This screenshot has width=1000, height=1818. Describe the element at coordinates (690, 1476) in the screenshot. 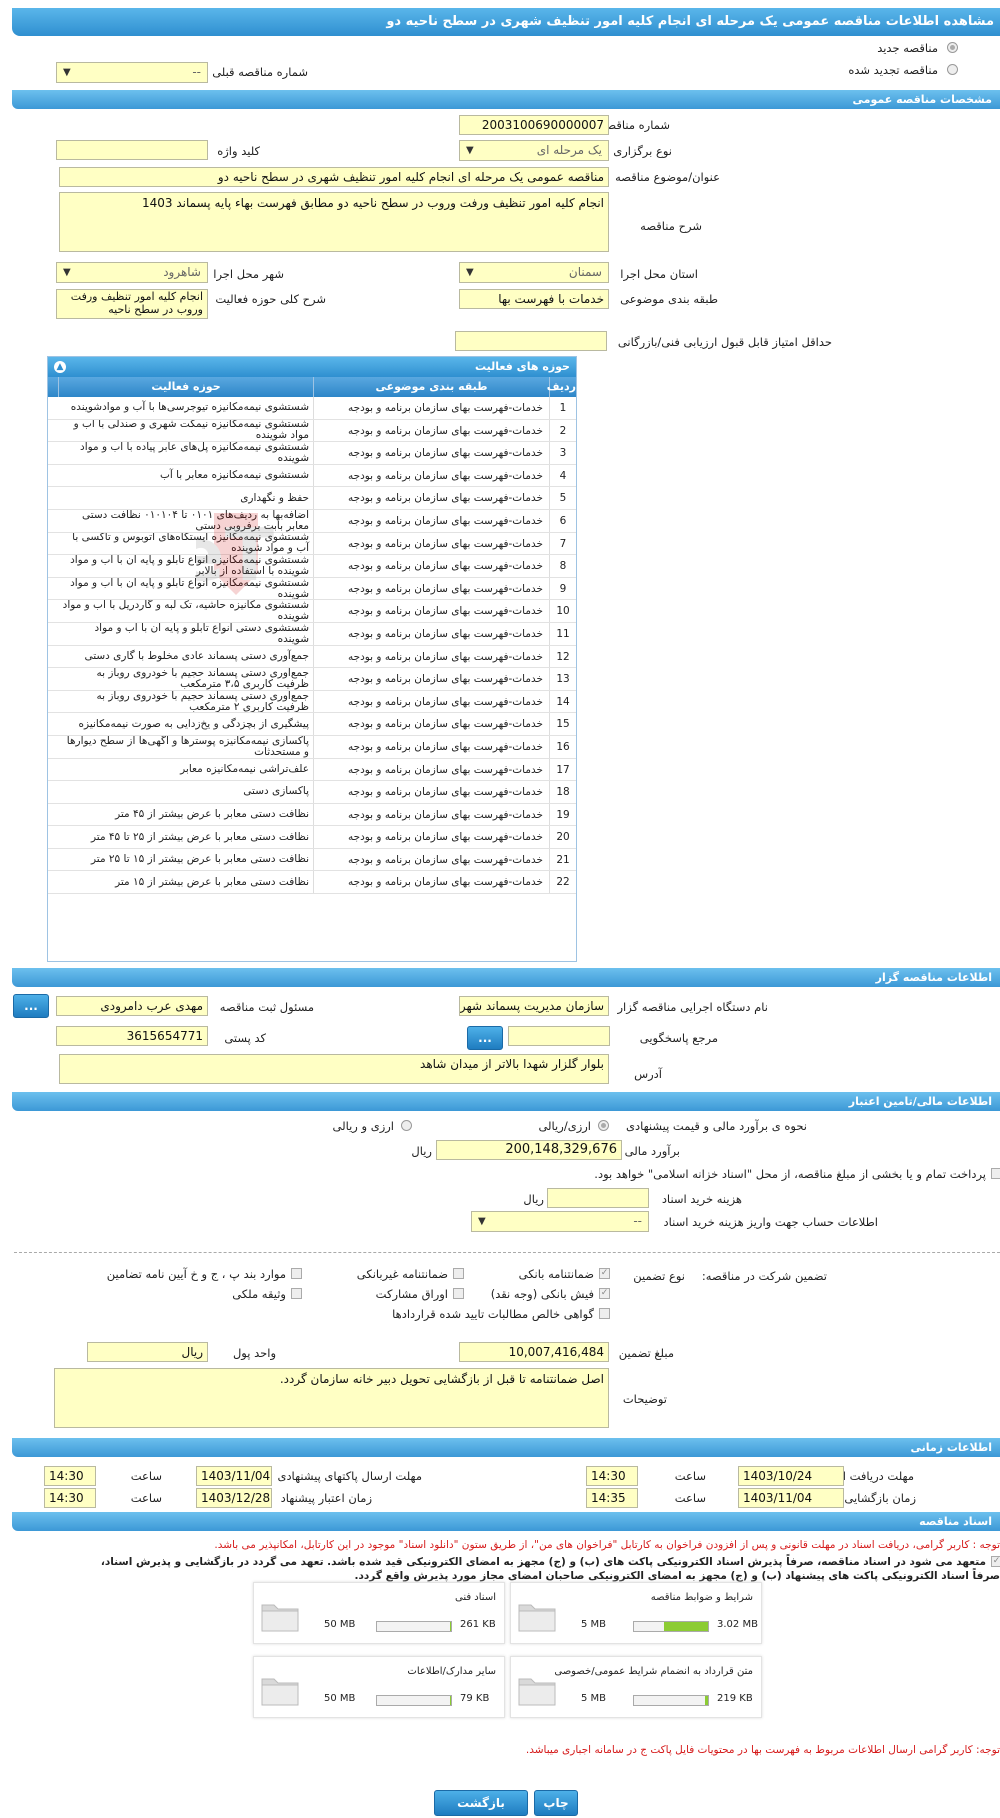

I see `receive-time-label: ساعت` at that location.